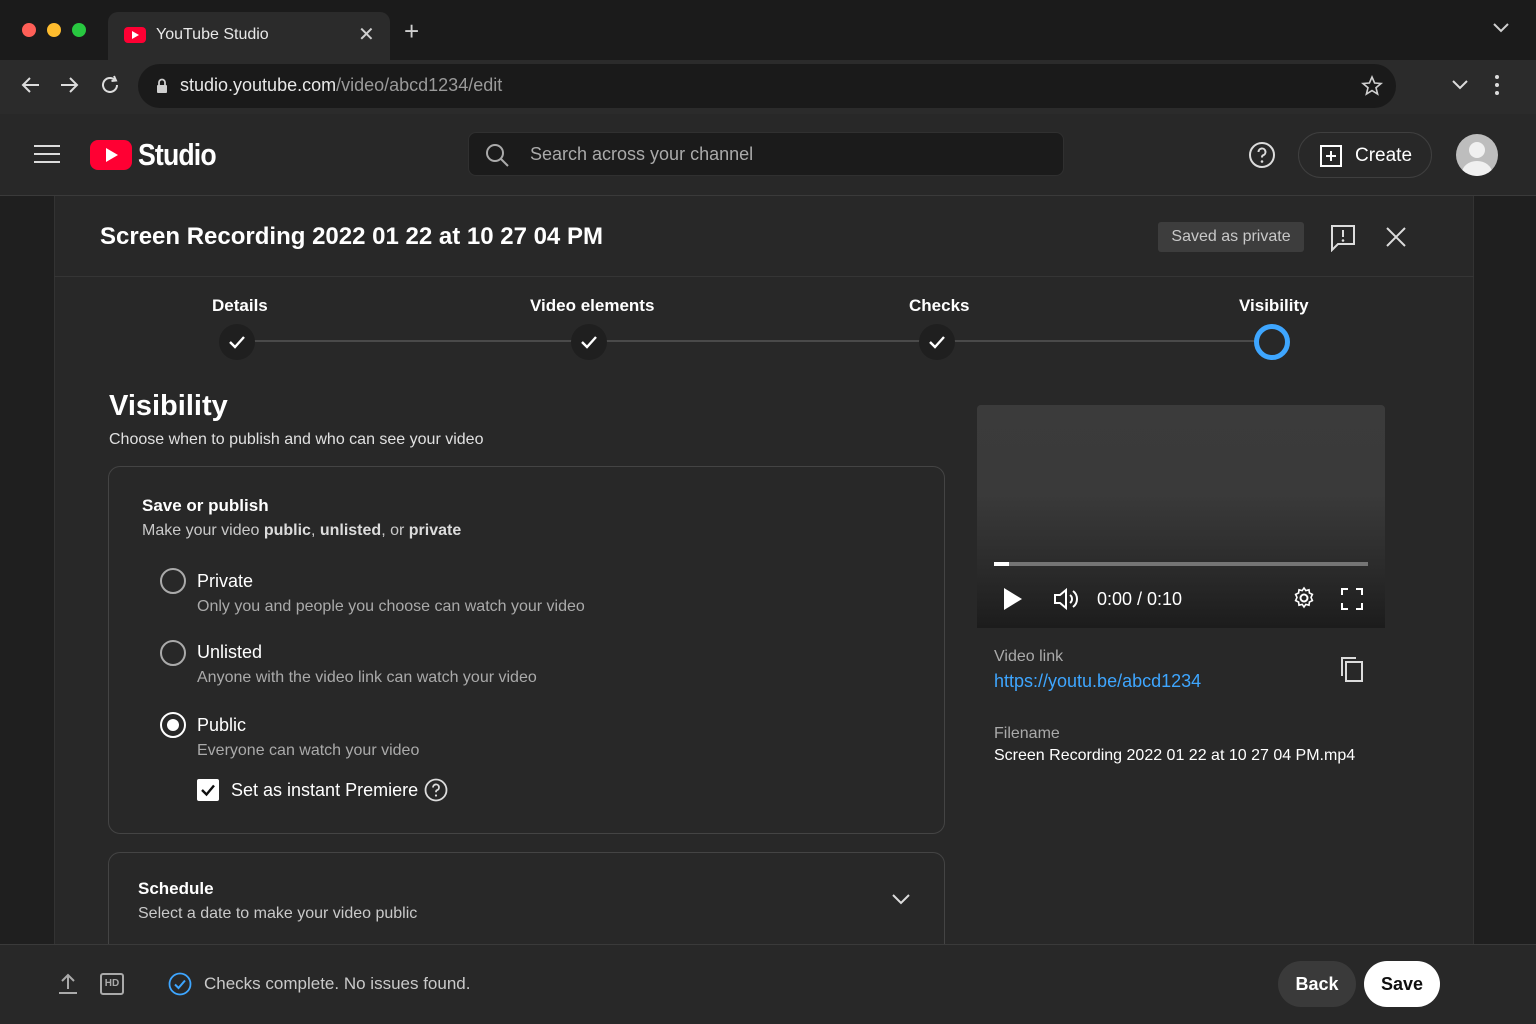  What do you see at coordinates (901, 899) in the screenshot?
I see `schedule-expand-chevron-icon` at bounding box center [901, 899].